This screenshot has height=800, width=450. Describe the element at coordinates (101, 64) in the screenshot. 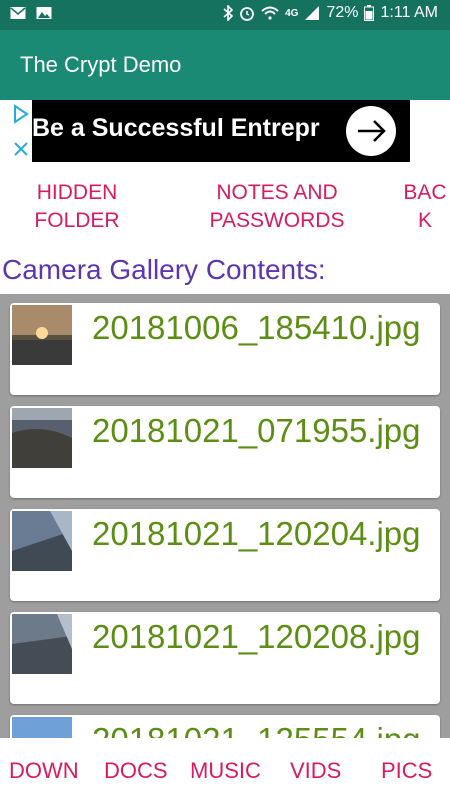

I see `app-title: The Crypt Demo` at that location.